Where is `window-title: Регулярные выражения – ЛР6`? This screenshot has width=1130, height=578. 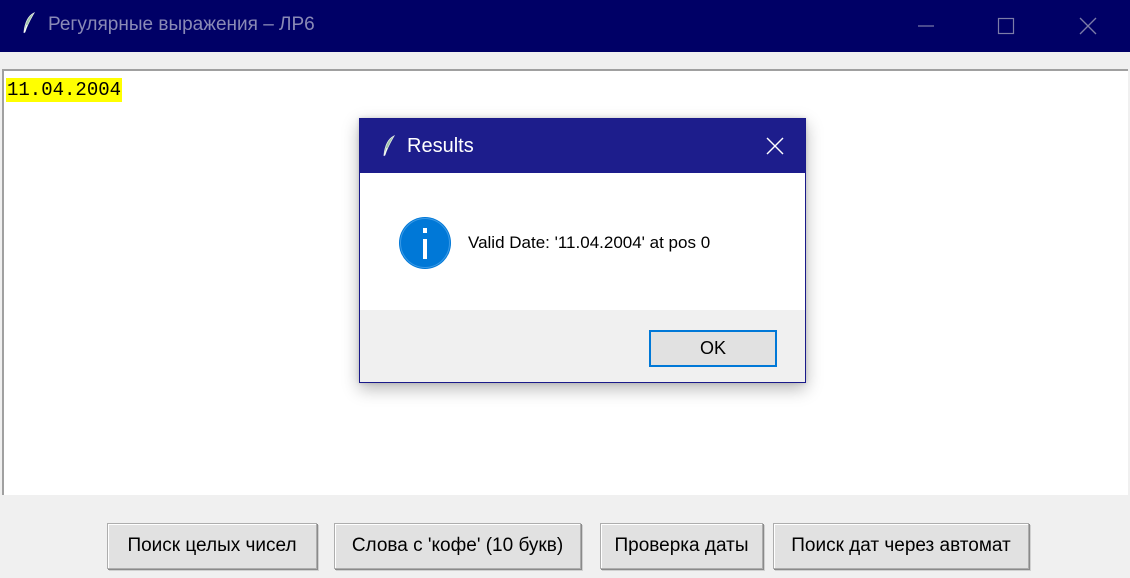
window-title: Регулярные выражения – ЛР6 is located at coordinates (181, 24).